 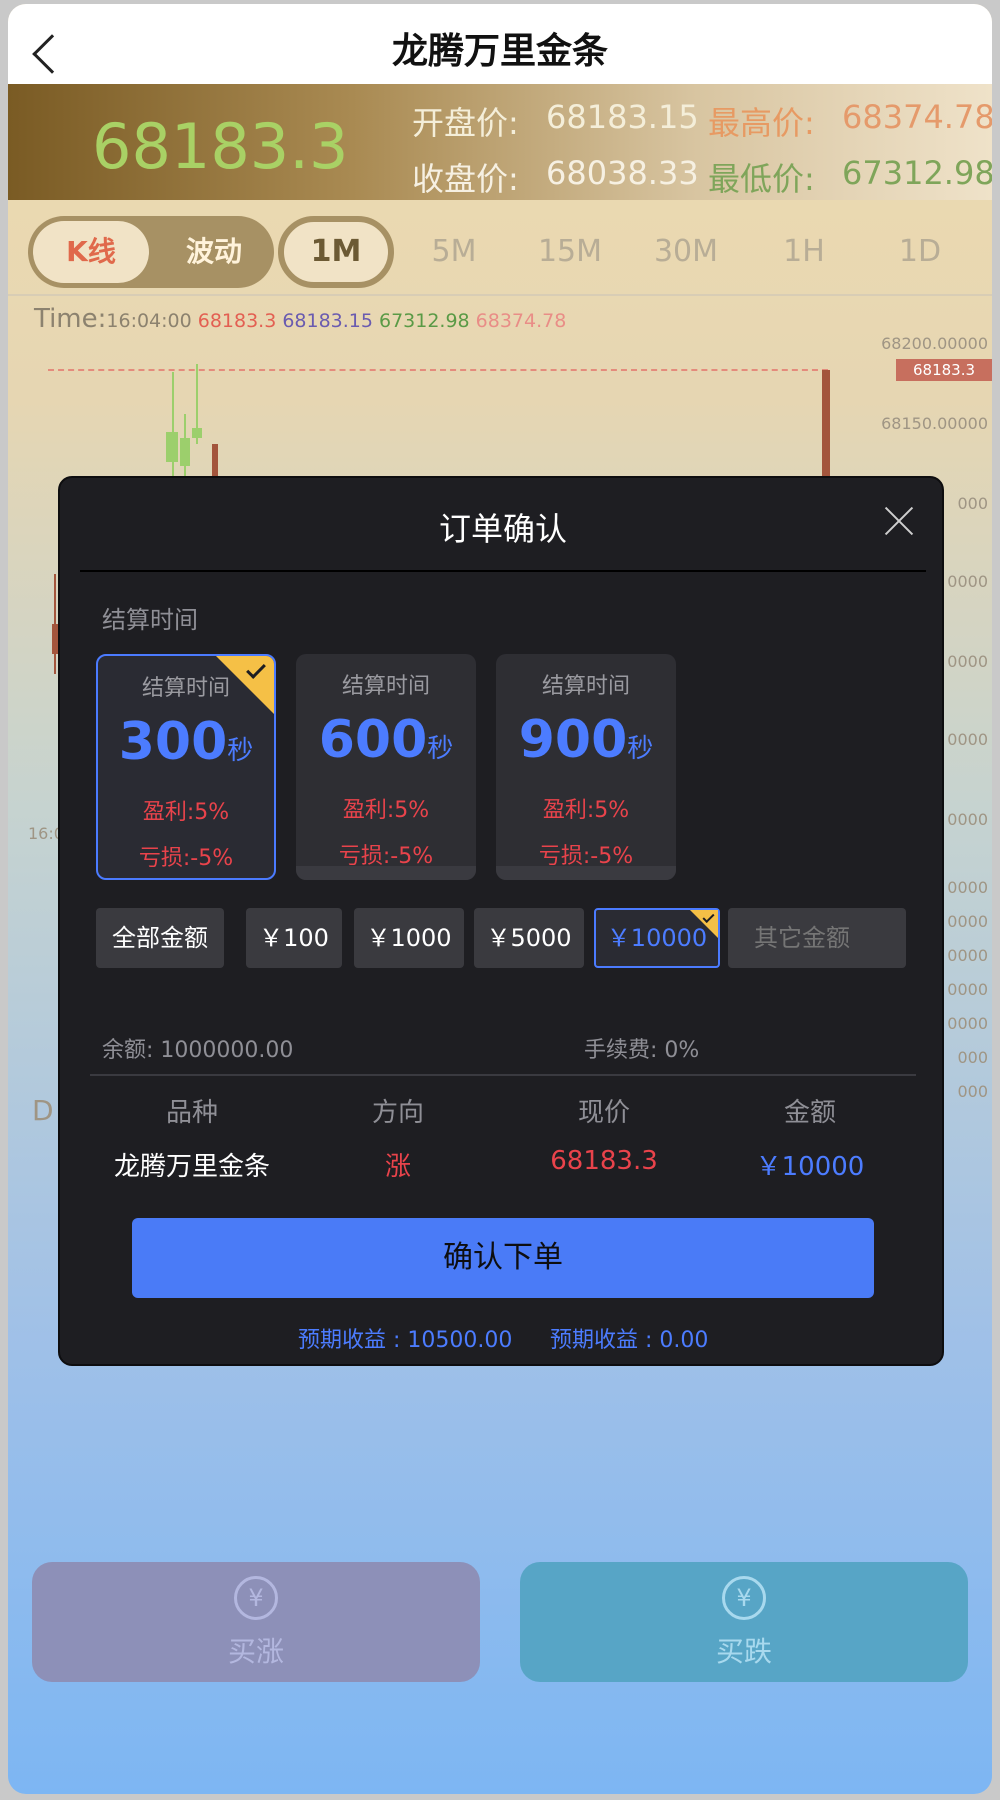 I want to click on timeframe-1m: 1M, so click(x=336, y=252).